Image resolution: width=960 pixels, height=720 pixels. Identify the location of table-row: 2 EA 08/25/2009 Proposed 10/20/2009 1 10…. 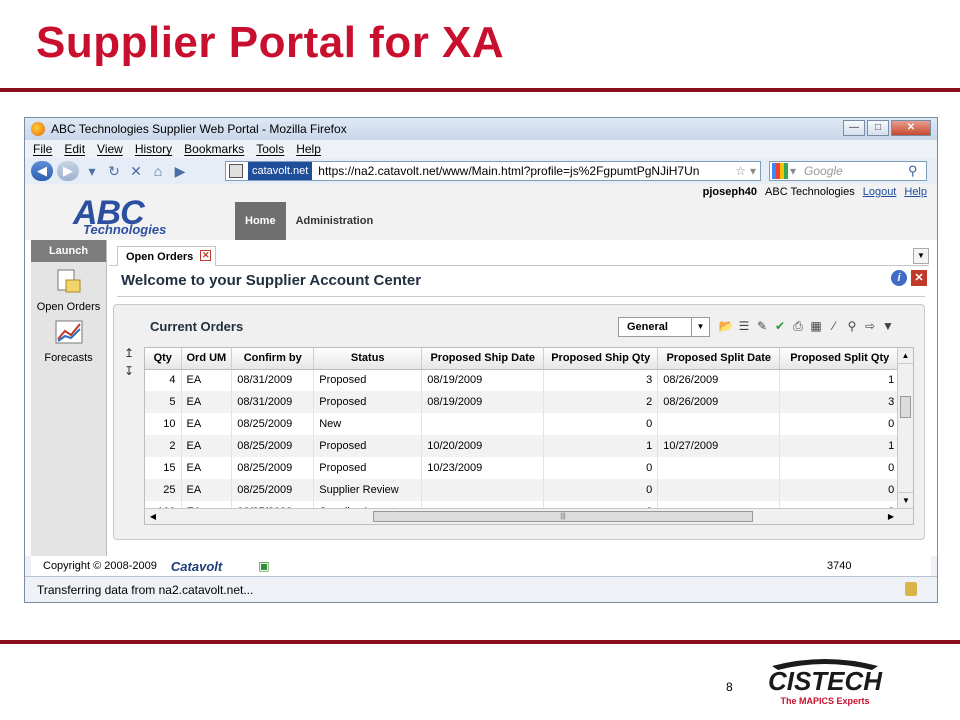
(523, 446).